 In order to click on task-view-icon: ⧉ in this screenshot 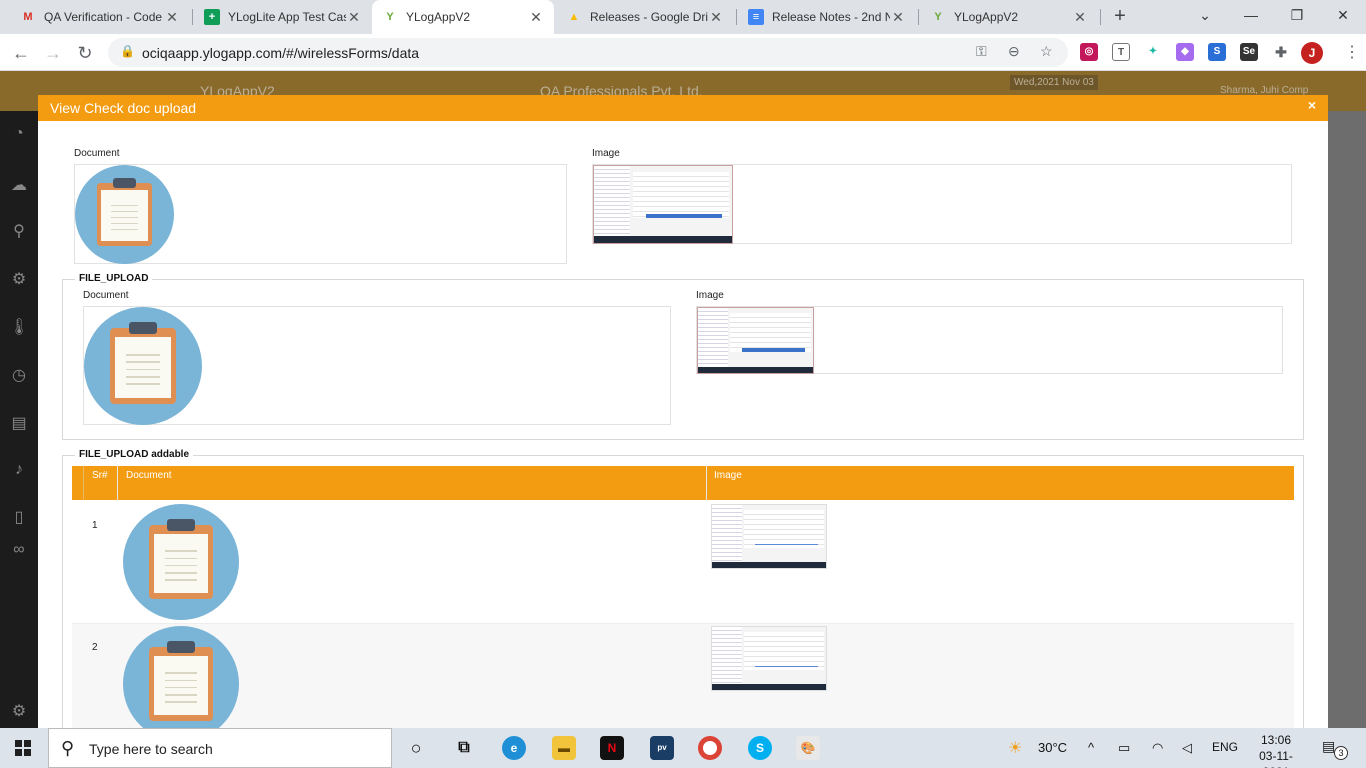, I will do `click(464, 748)`.